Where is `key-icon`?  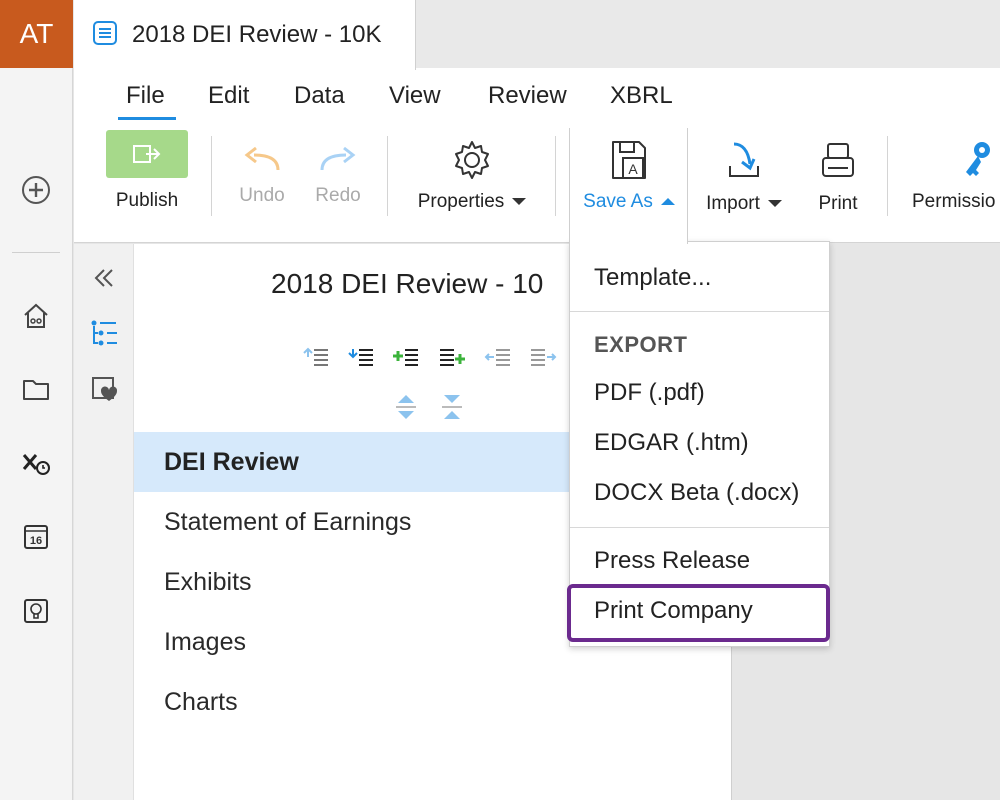
key-icon is located at coordinates (976, 162).